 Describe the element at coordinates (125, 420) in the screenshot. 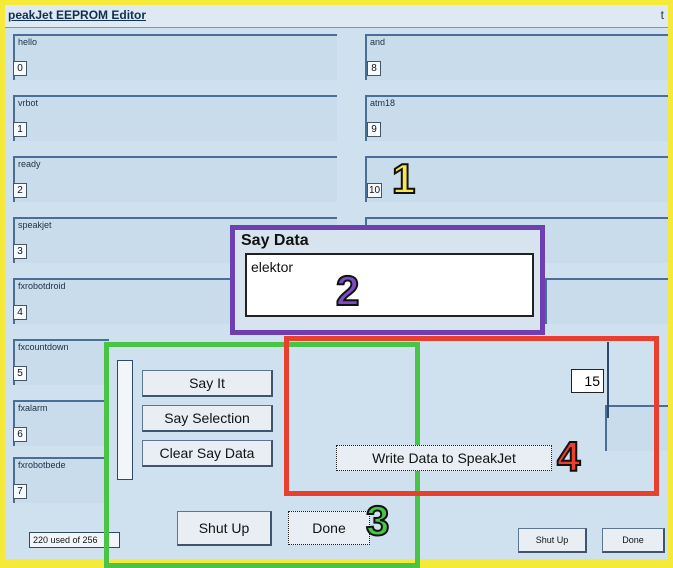

I see `vertical-slider` at that location.